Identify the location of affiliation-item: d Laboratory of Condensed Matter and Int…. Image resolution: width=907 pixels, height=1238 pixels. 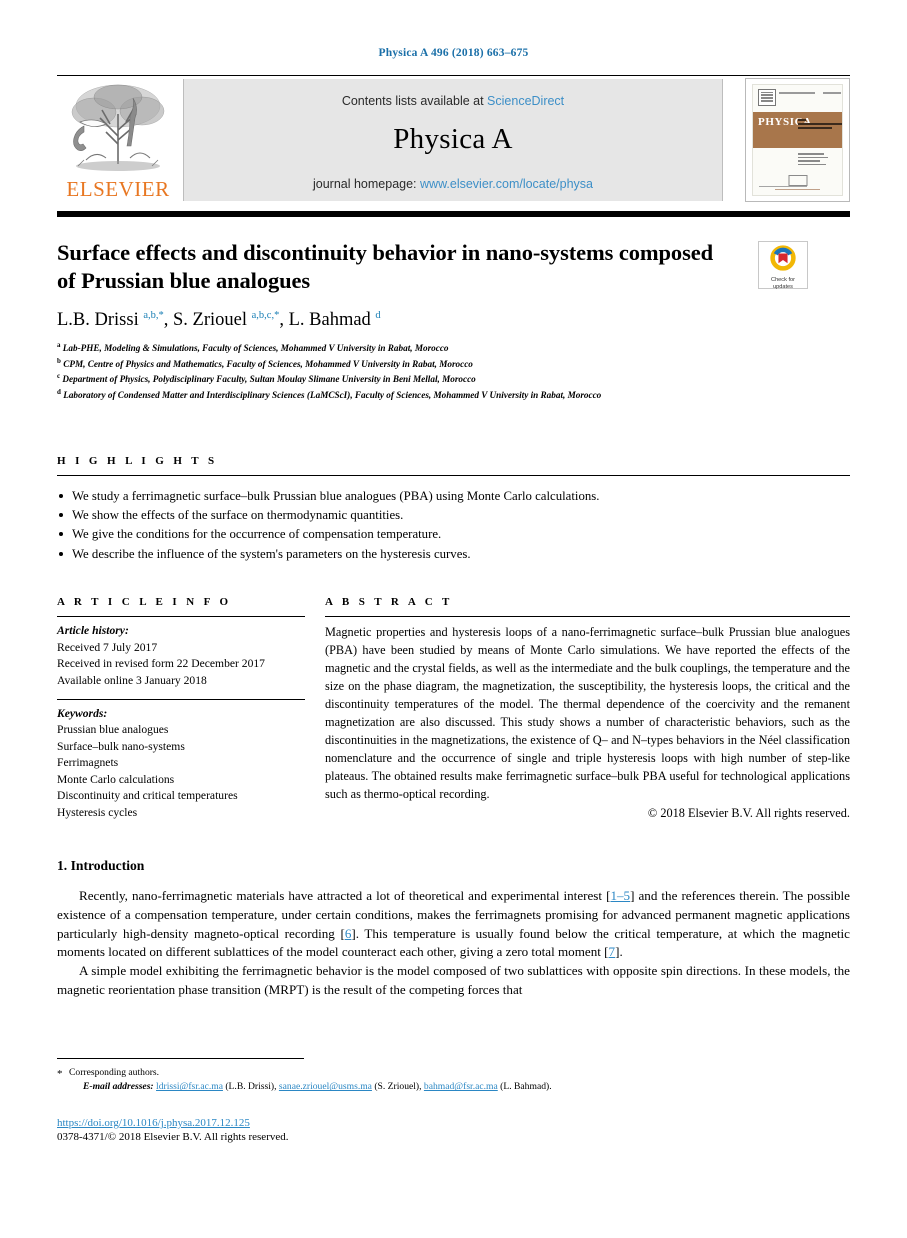
(329, 393).